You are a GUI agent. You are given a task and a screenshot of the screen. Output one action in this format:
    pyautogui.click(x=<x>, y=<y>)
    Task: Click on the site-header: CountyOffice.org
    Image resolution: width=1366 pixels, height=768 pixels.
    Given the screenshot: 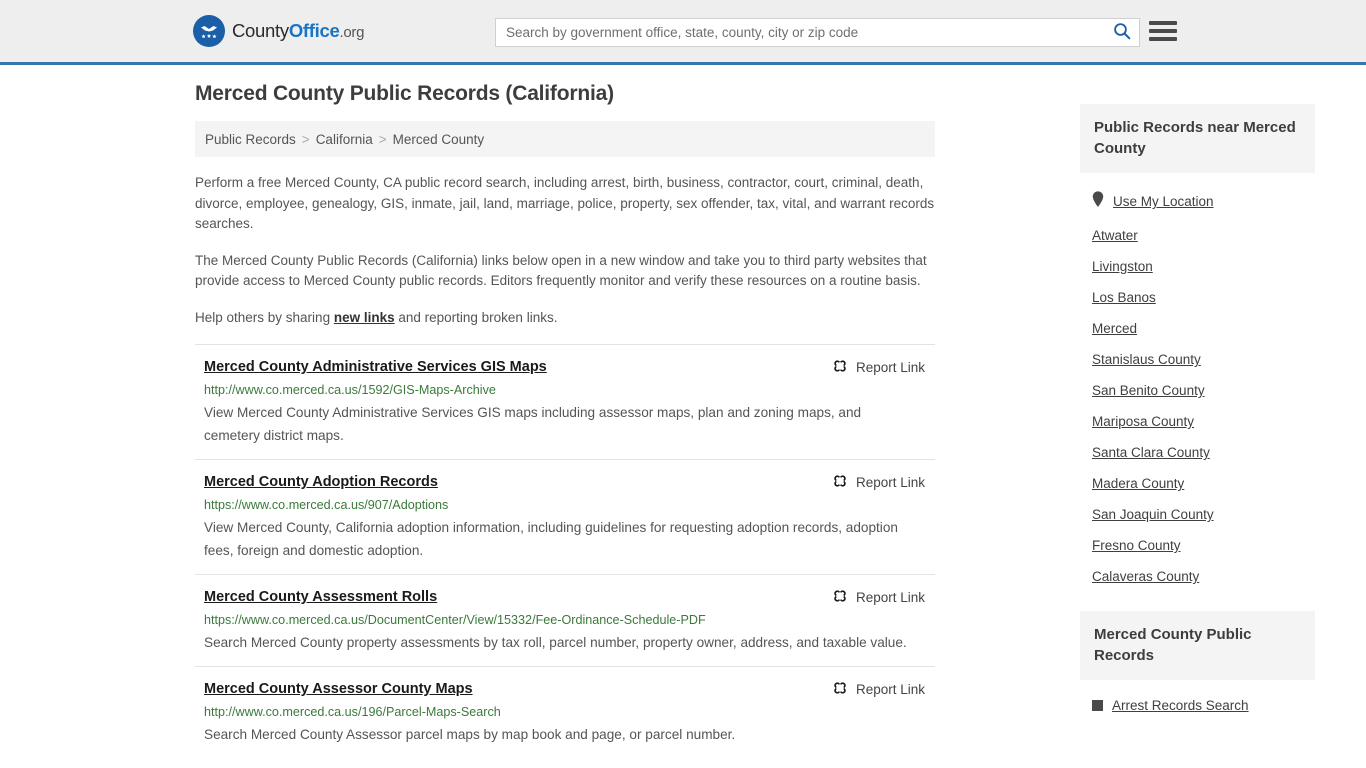 What is the action you would take?
    pyautogui.click(x=683, y=32)
    